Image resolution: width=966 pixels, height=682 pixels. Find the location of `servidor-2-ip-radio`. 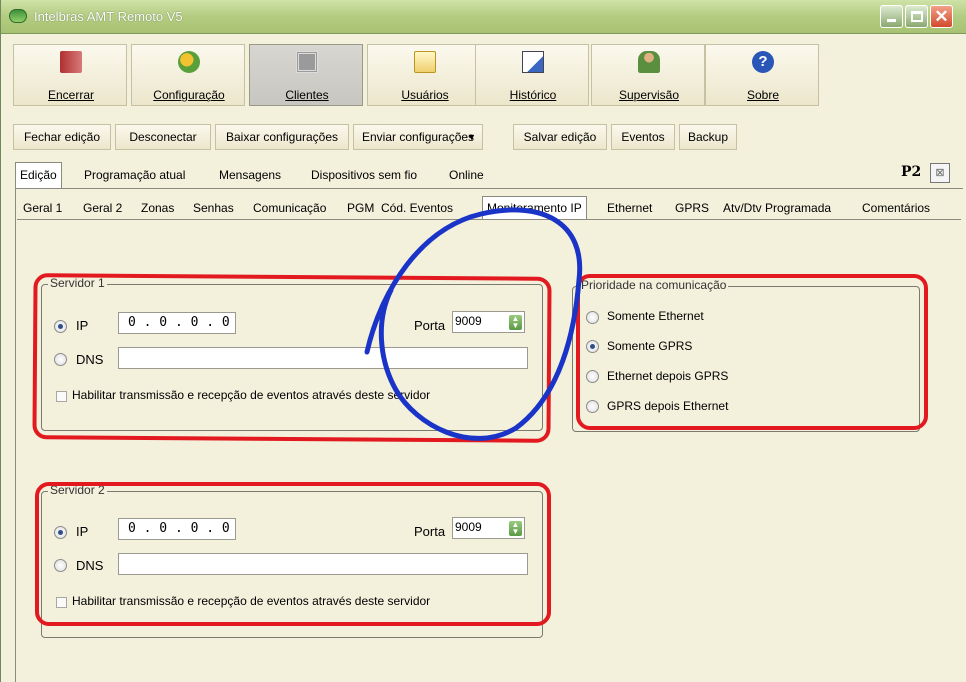

servidor-2-ip-radio is located at coordinates (60, 532).